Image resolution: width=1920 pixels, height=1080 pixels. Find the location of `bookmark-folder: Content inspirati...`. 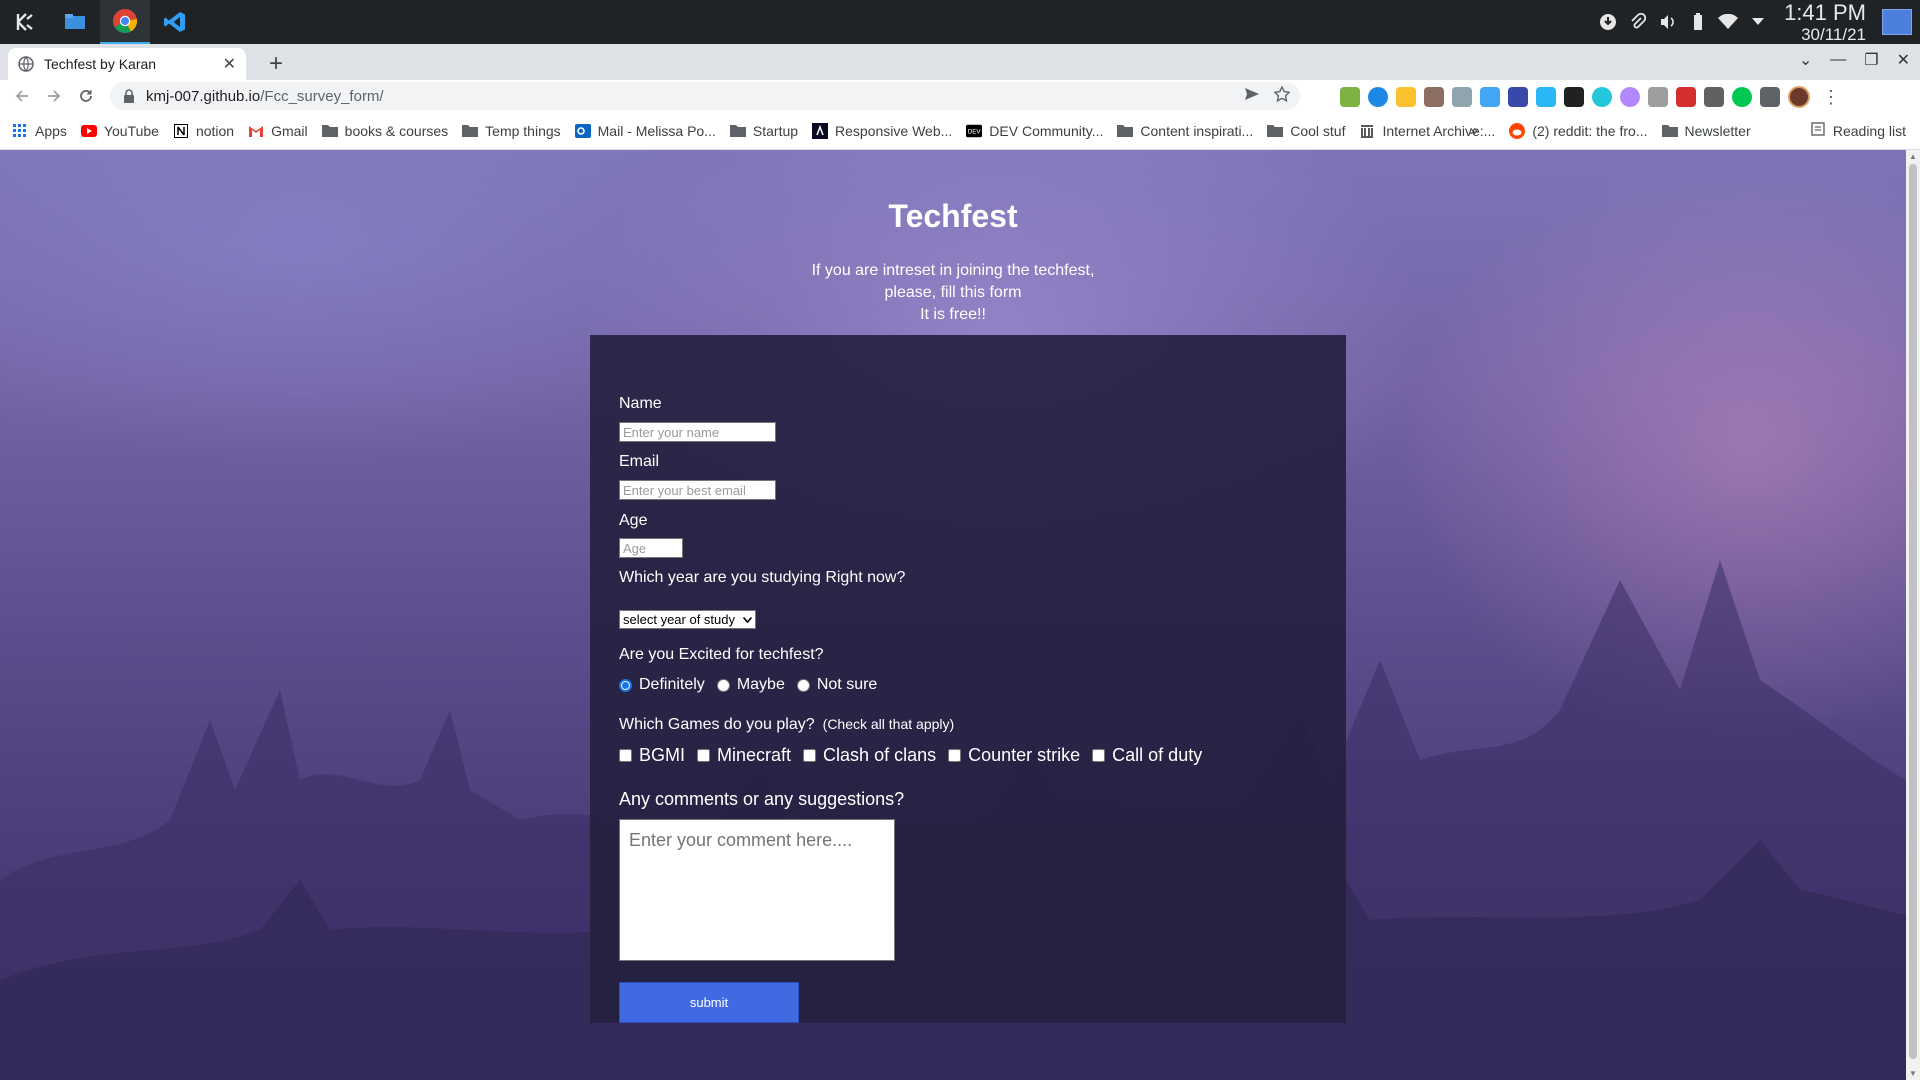

bookmark-folder: Content inspirati... is located at coordinates (1185, 131).